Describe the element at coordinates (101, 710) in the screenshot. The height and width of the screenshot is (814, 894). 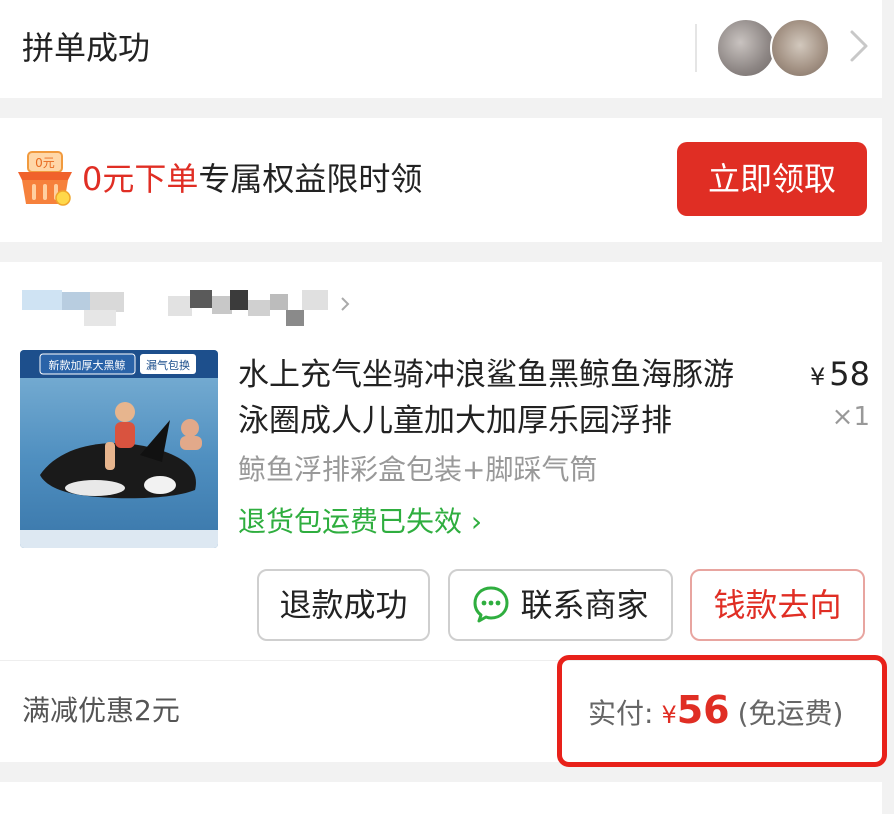
I see `discount-text: 满减优惠2元` at that location.